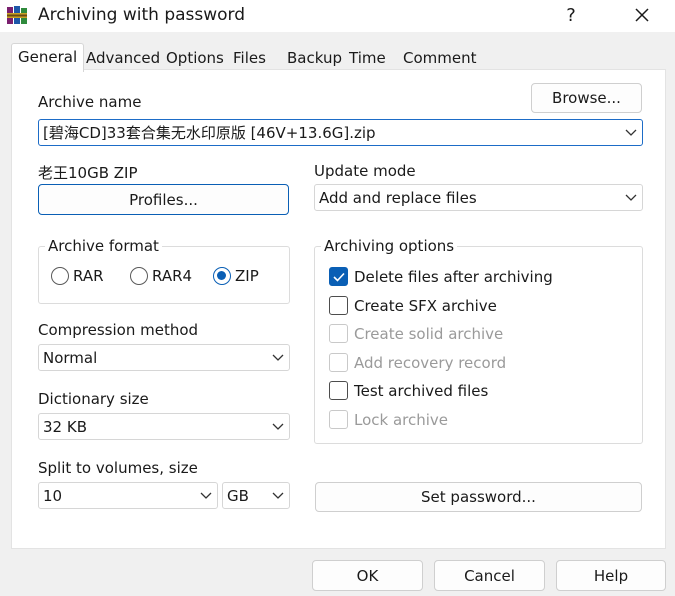 This screenshot has width=675, height=596. Describe the element at coordinates (222, 276) in the screenshot. I see `radio-selected-icon` at that location.